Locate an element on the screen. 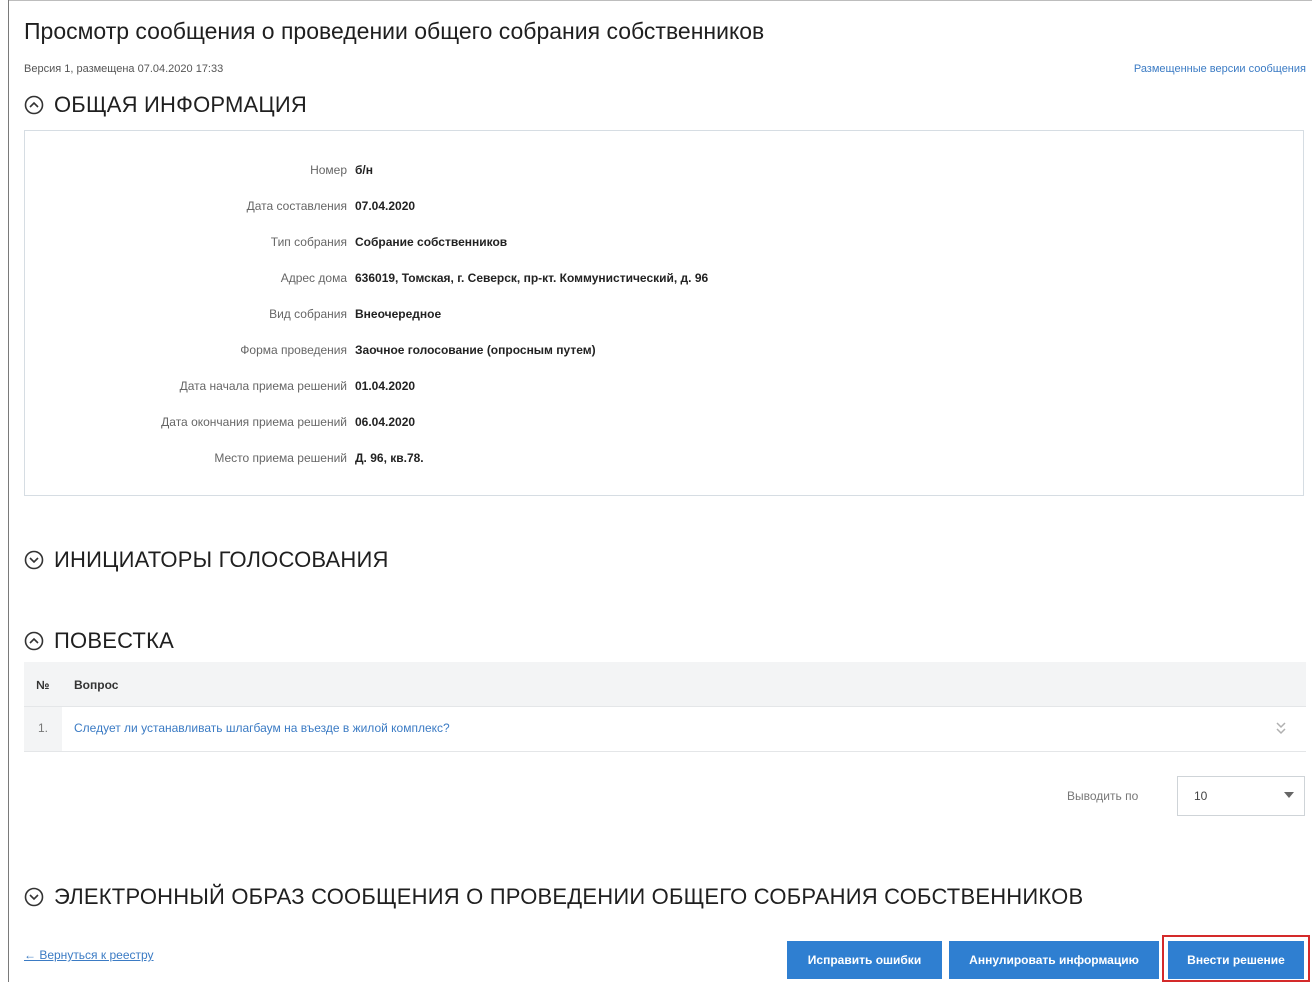  row-number-cell: 1. is located at coordinates (43, 729).